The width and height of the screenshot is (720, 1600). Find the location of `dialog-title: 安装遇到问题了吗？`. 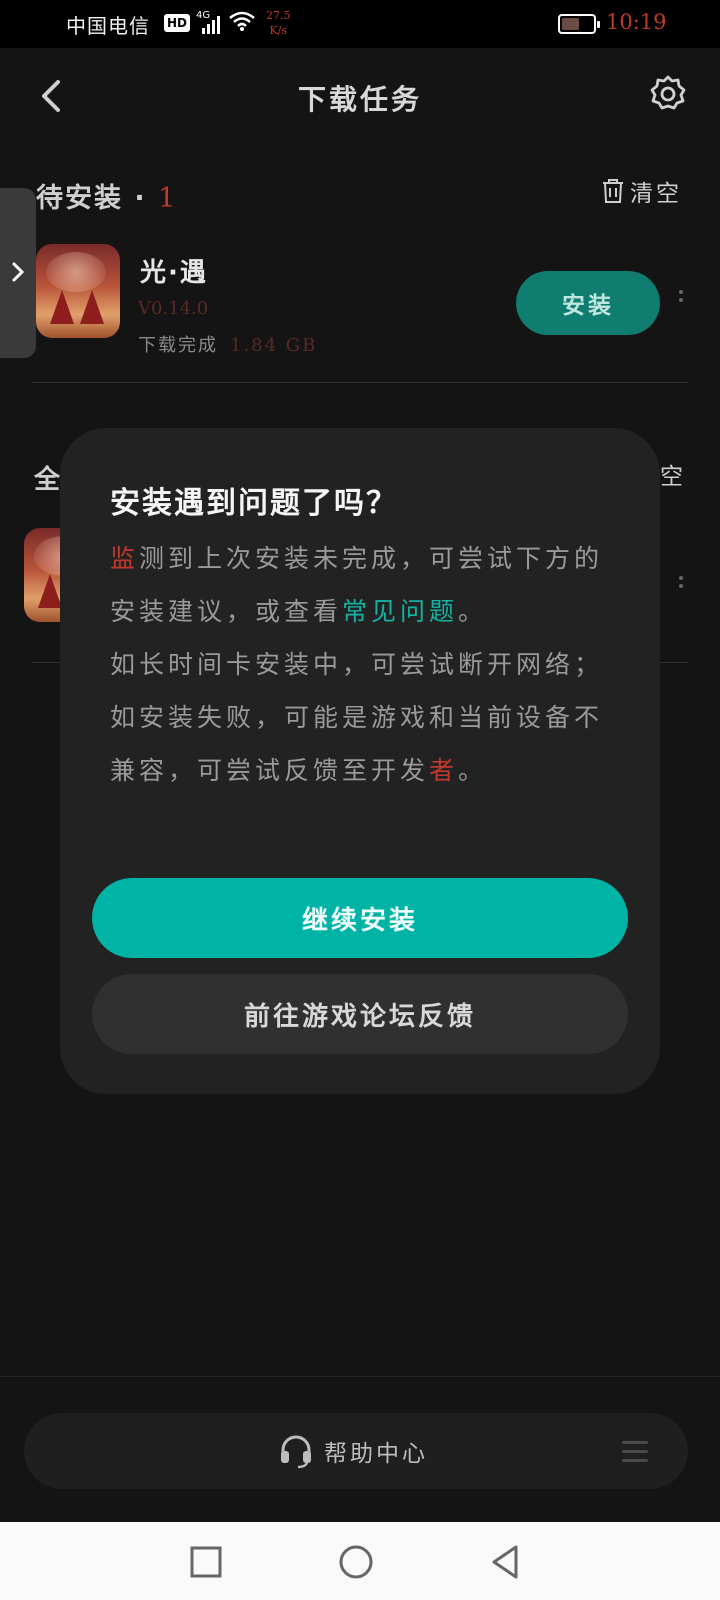

dialog-title: 安装遇到问题了吗？ is located at coordinates (254, 503).